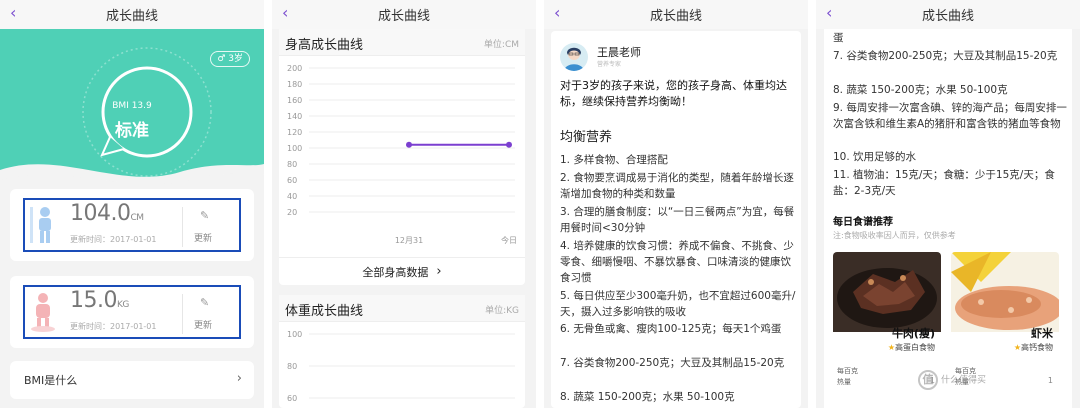 This screenshot has width=1080, height=408. What do you see at coordinates (203, 237) in the screenshot?
I see `height-update-button: 更新` at bounding box center [203, 237].